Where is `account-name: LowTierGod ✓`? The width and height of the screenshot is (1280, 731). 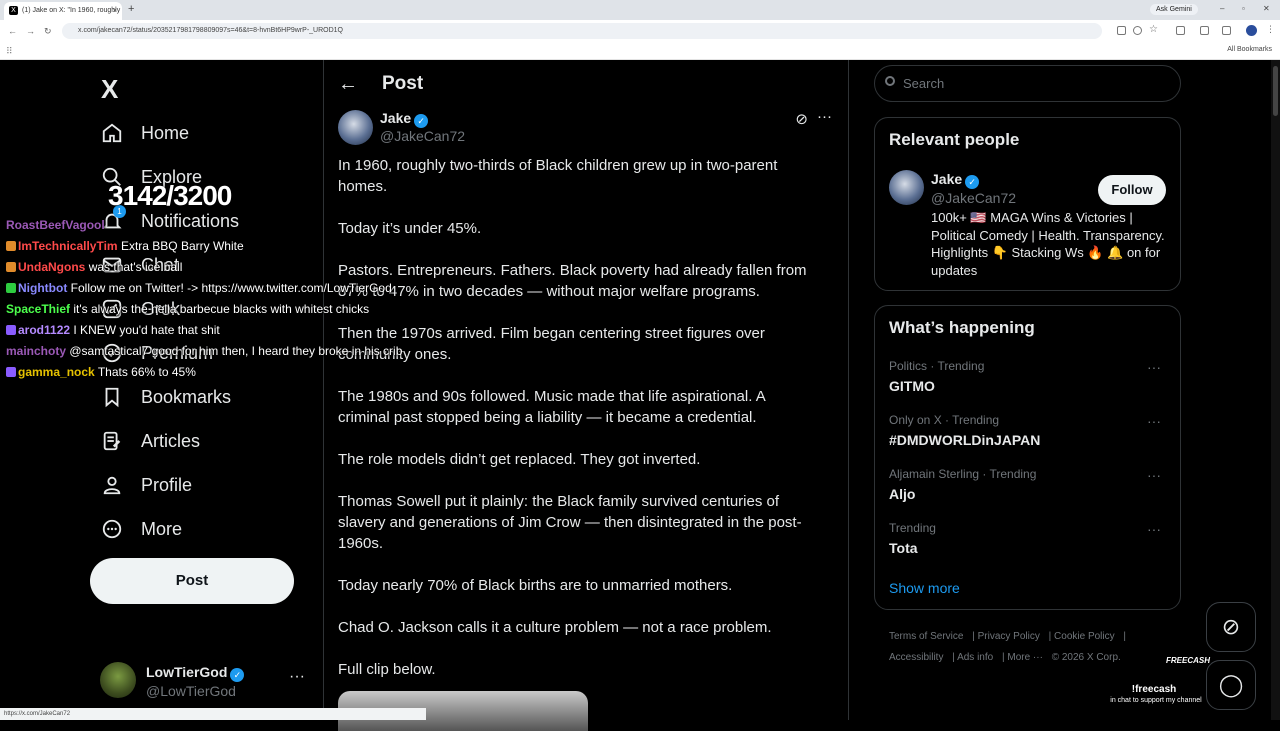
account-name: LowTierGod ✓ is located at coordinates (195, 673).